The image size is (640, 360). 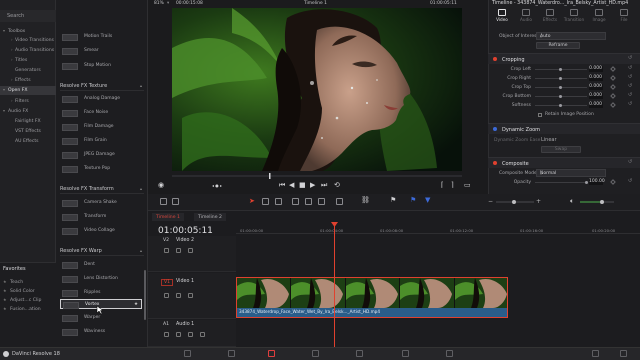 I want to click on object-of-interest-dropdown: Auto ▾, so click(x=571, y=36).